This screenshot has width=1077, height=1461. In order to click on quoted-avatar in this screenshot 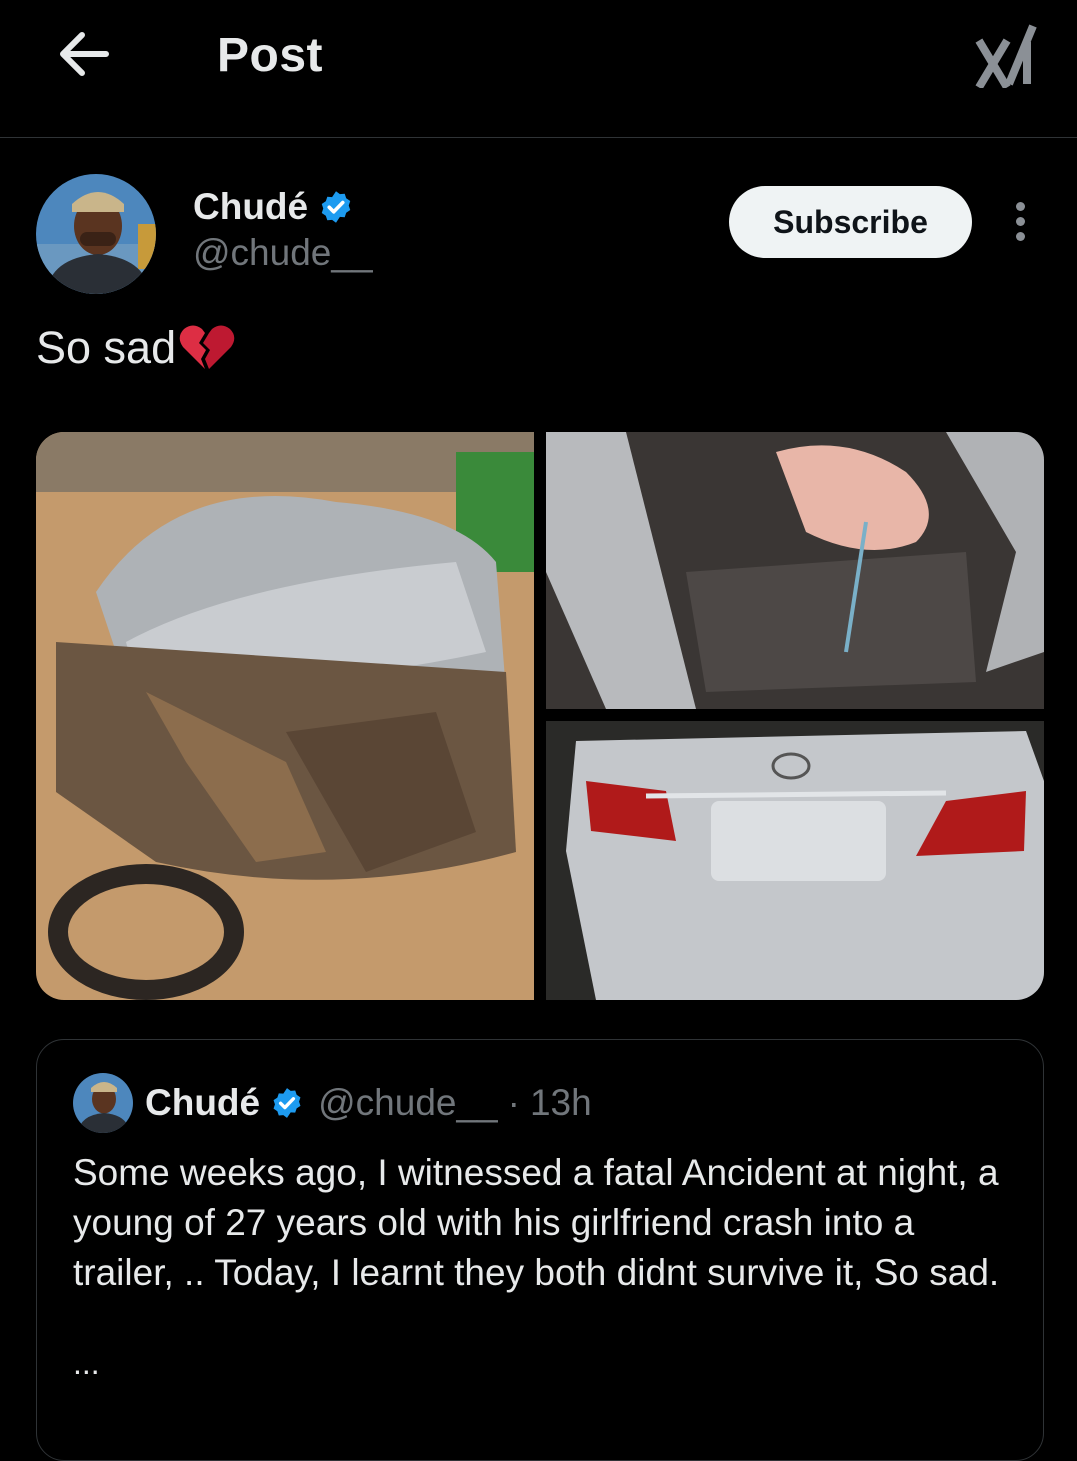, I will do `click(103, 1103)`.